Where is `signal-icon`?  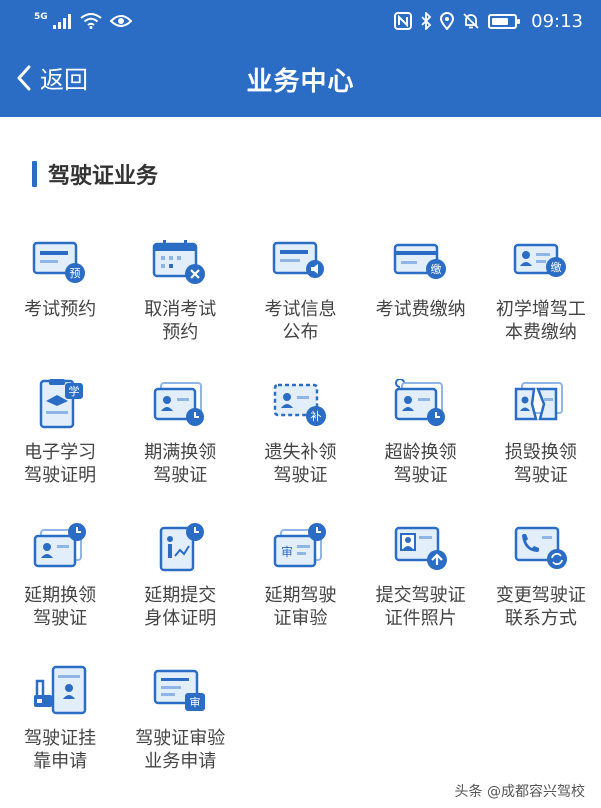
signal-icon is located at coordinates (61, 21).